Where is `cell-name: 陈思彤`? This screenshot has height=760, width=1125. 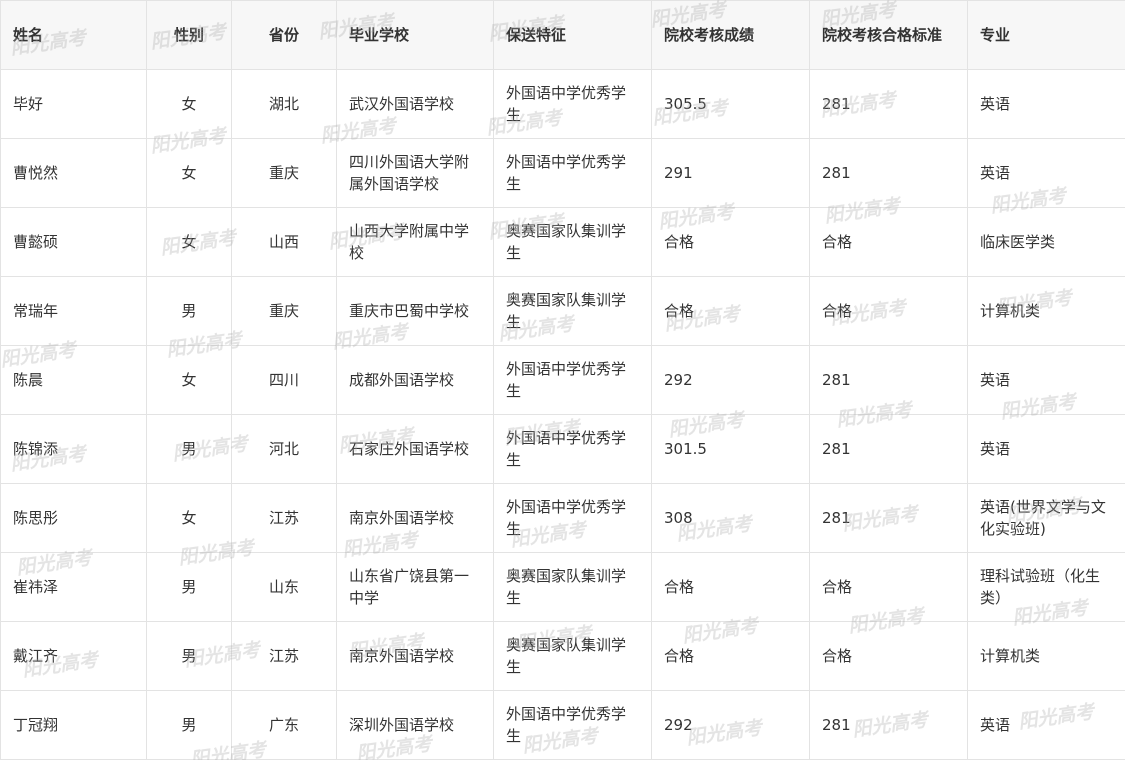
cell-name: 陈思彤 is located at coordinates (73, 518).